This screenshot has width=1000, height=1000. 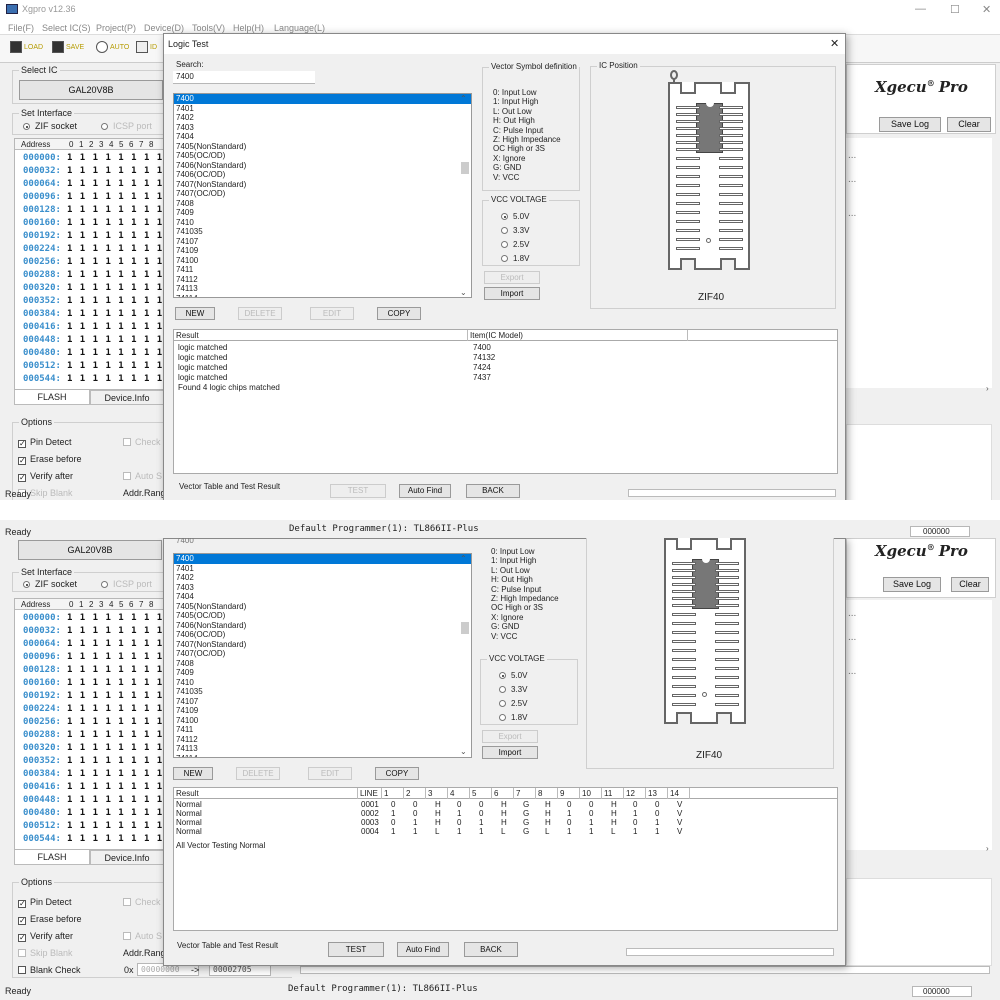 What do you see at coordinates (515, 258) in the screenshot?
I see `vcc-1v8-radio: 1.8V` at bounding box center [515, 258].